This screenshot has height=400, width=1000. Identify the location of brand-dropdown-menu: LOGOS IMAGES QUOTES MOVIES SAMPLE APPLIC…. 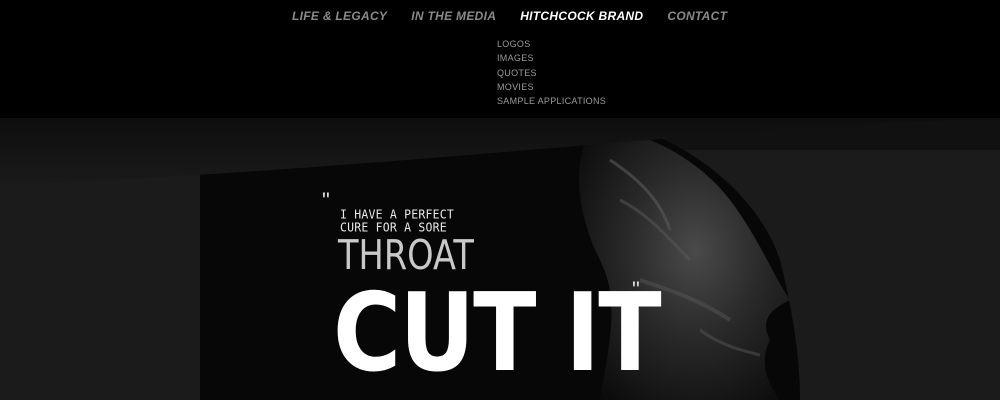
(551, 72).